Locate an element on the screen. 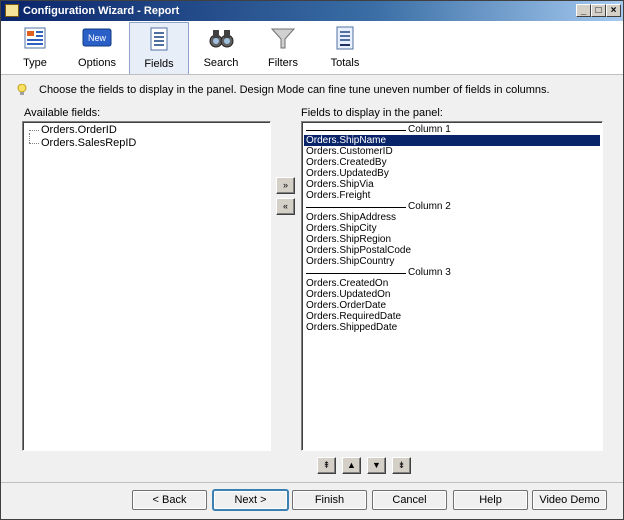 This screenshot has height=520, width=624. bottom-divider is located at coordinates (312, 482).